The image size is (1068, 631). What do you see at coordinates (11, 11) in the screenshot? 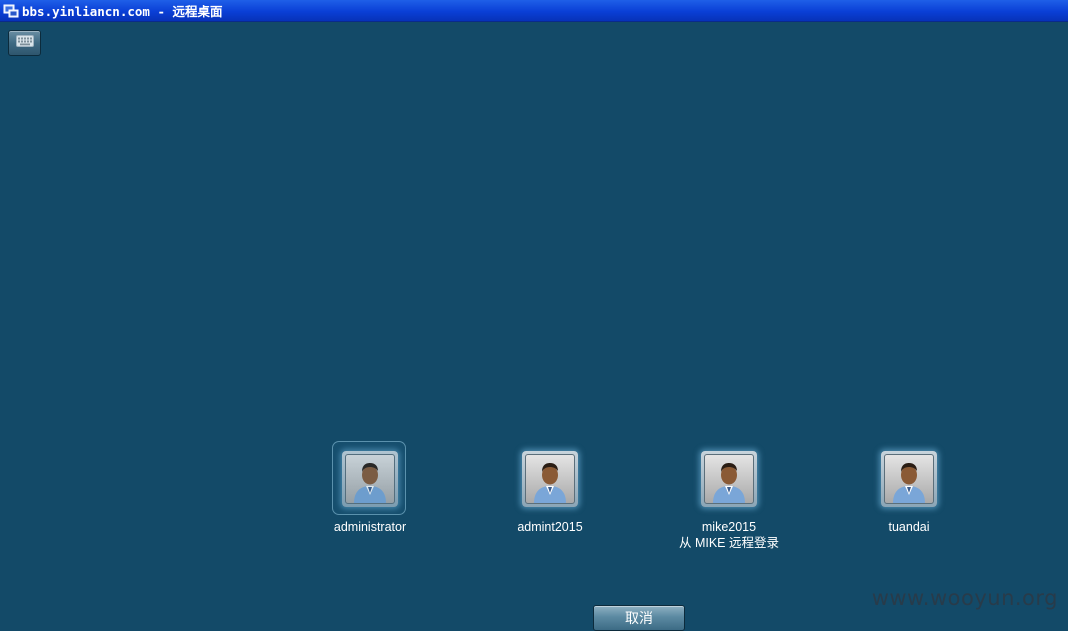
I see `remote-desktop-icon` at bounding box center [11, 11].